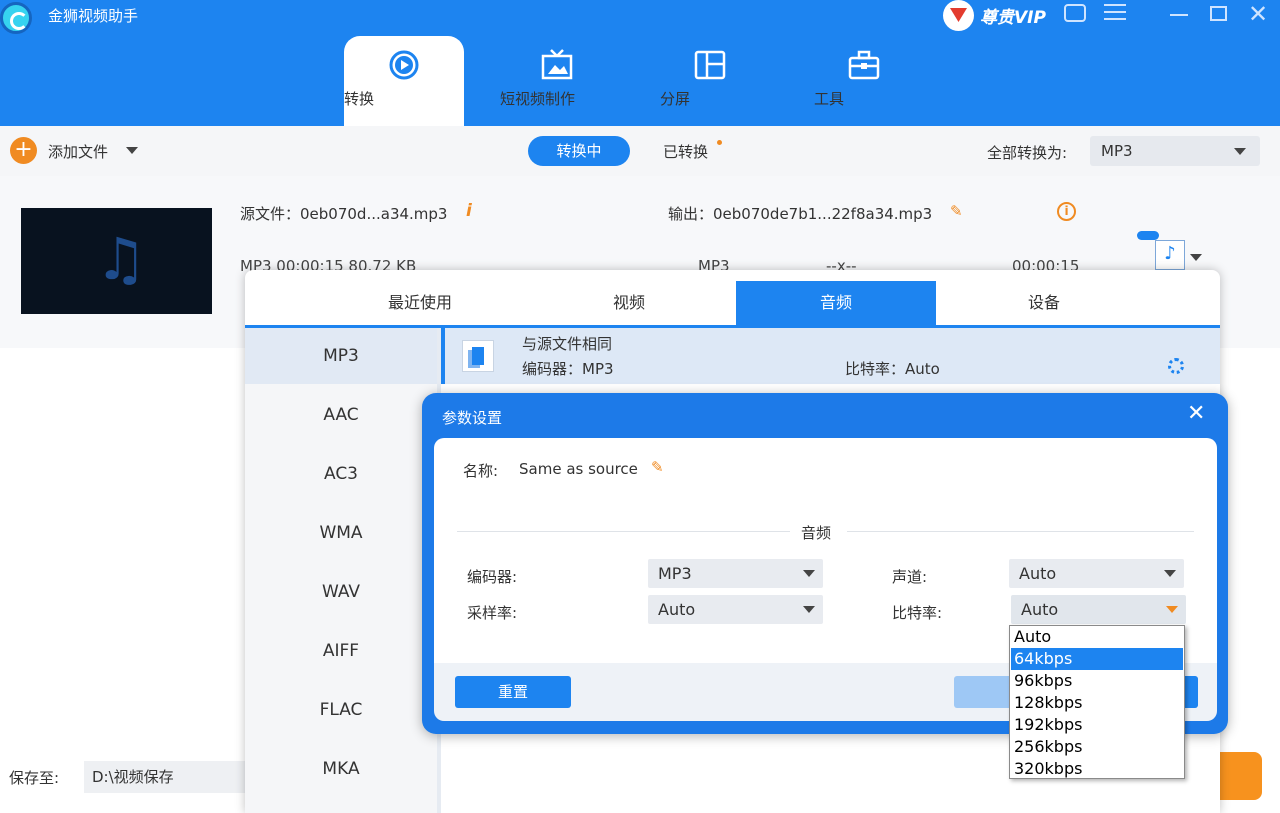 Image resolution: width=1280 pixels, height=813 pixels. I want to click on encoder-value: MP3, so click(675, 573).